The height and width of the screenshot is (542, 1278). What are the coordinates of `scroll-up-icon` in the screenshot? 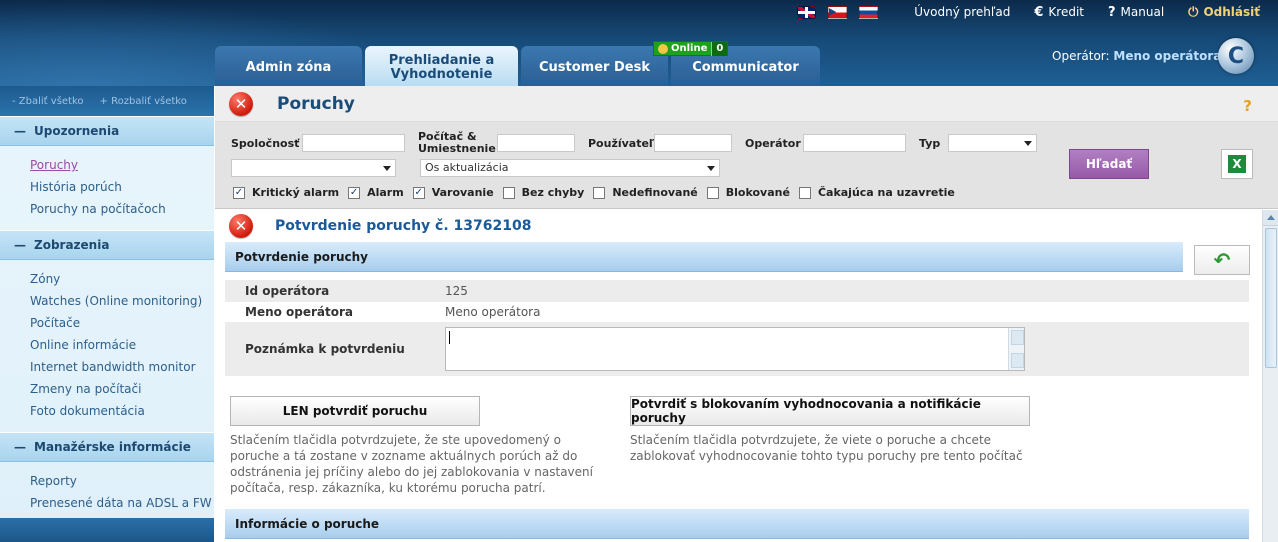 It's located at (1270, 218).